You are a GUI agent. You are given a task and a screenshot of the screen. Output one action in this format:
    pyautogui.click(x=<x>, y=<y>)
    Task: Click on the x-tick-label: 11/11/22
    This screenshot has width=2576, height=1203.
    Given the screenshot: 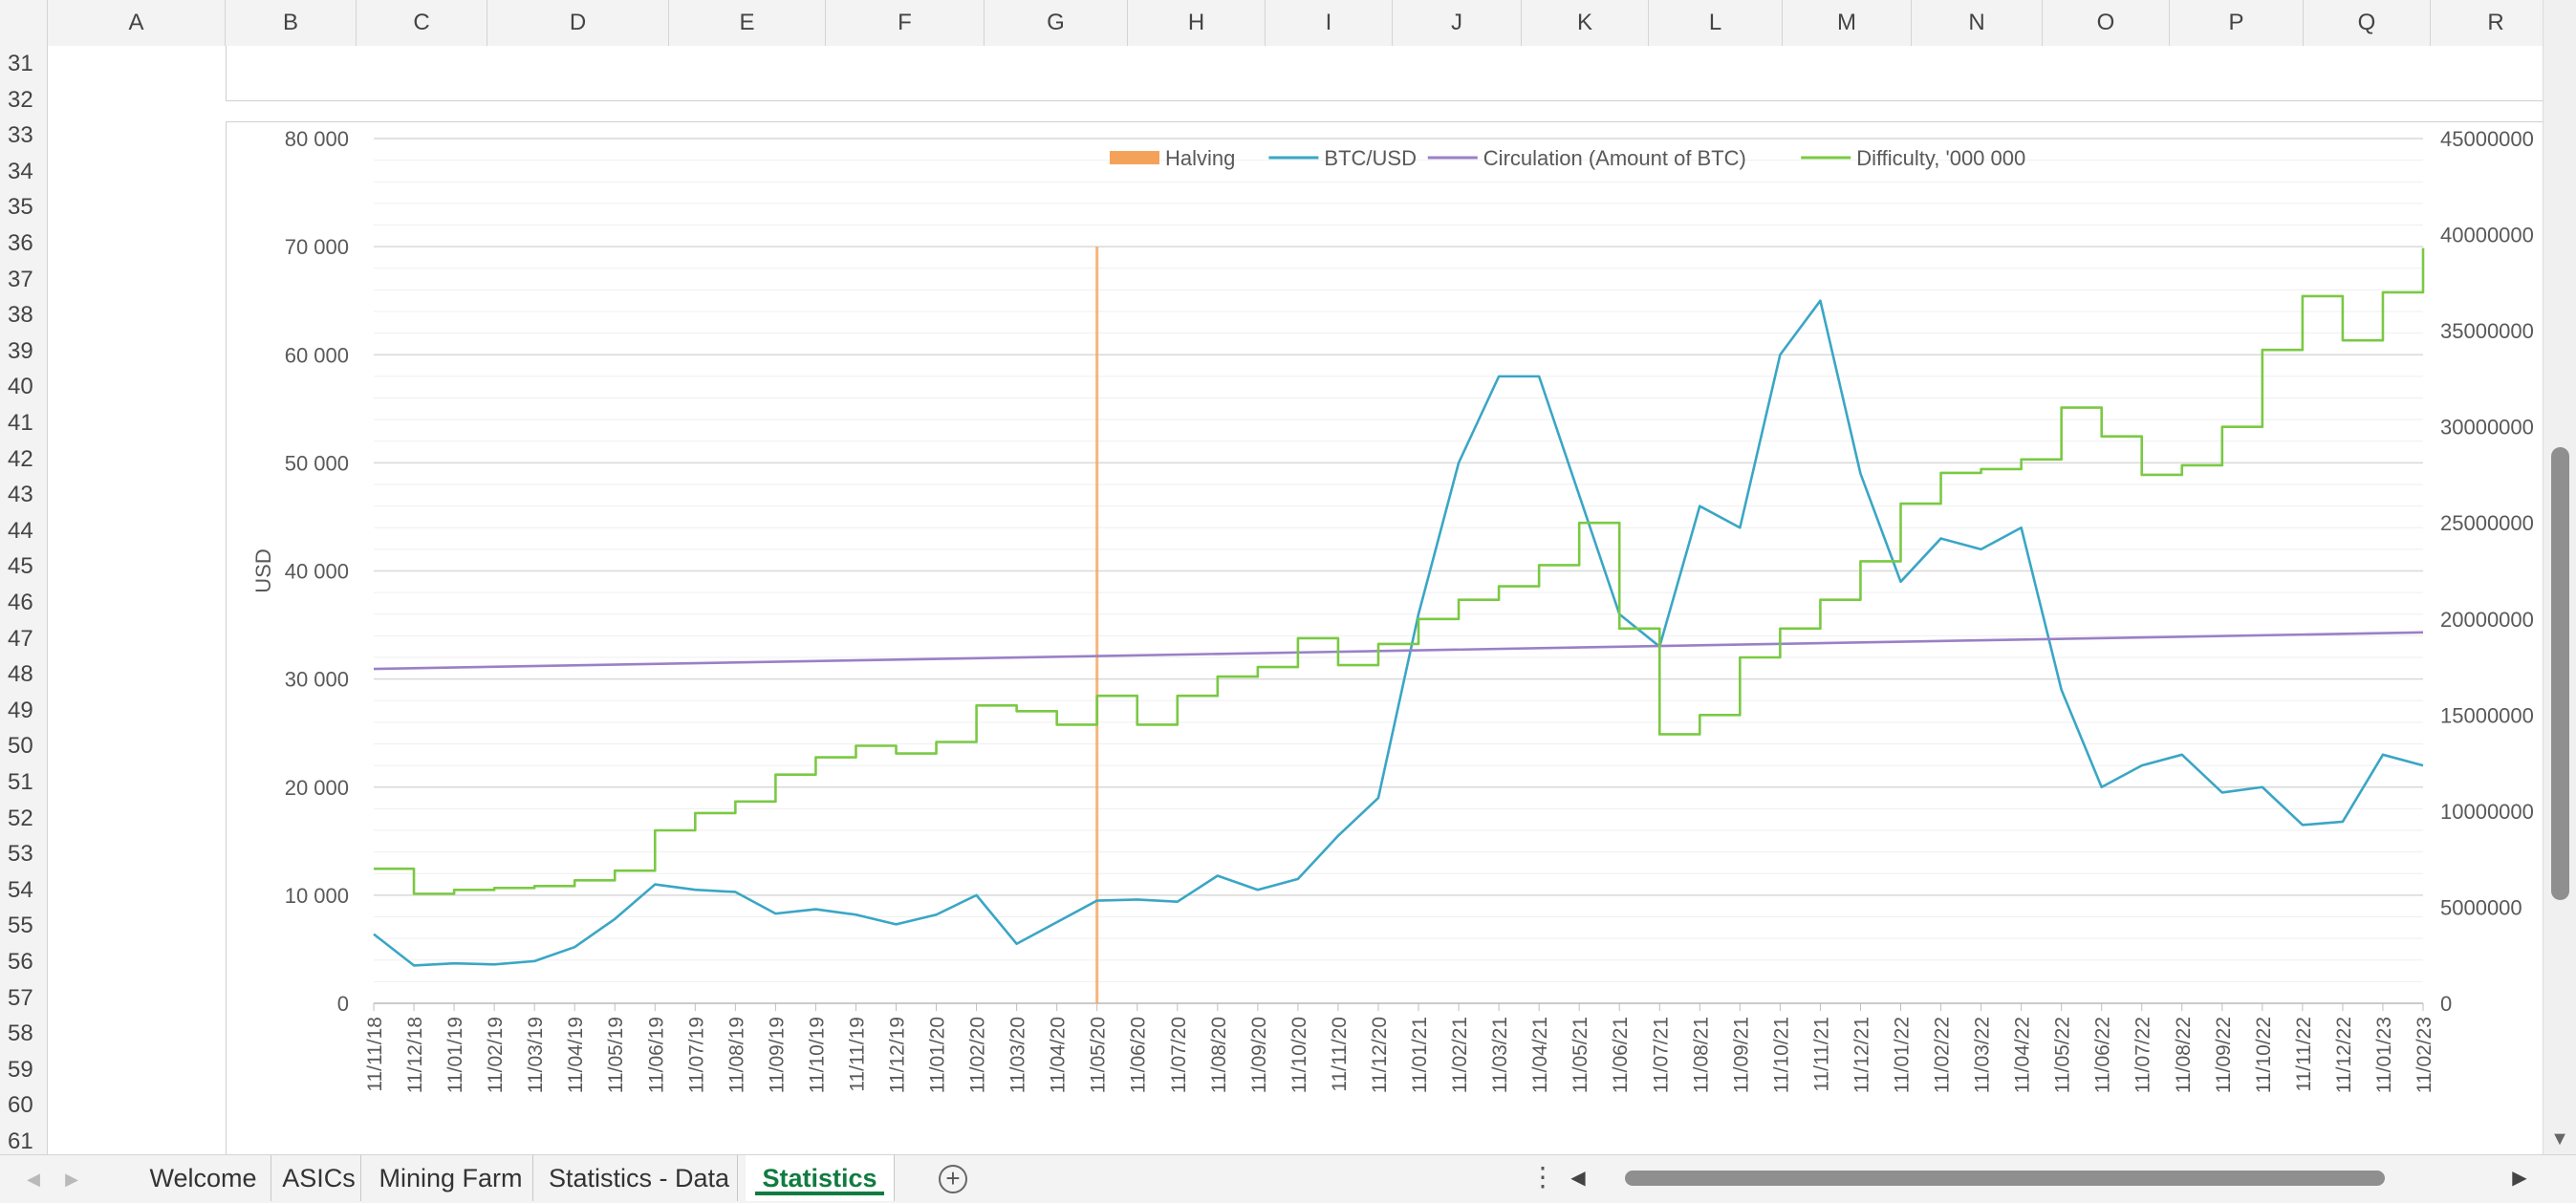 What is the action you would take?
    pyautogui.click(x=2304, y=1054)
    